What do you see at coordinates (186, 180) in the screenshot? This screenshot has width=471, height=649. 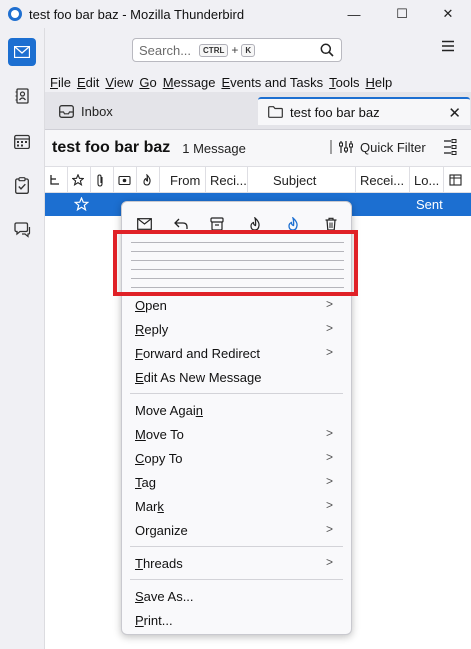 I see `column-from: From` at bounding box center [186, 180].